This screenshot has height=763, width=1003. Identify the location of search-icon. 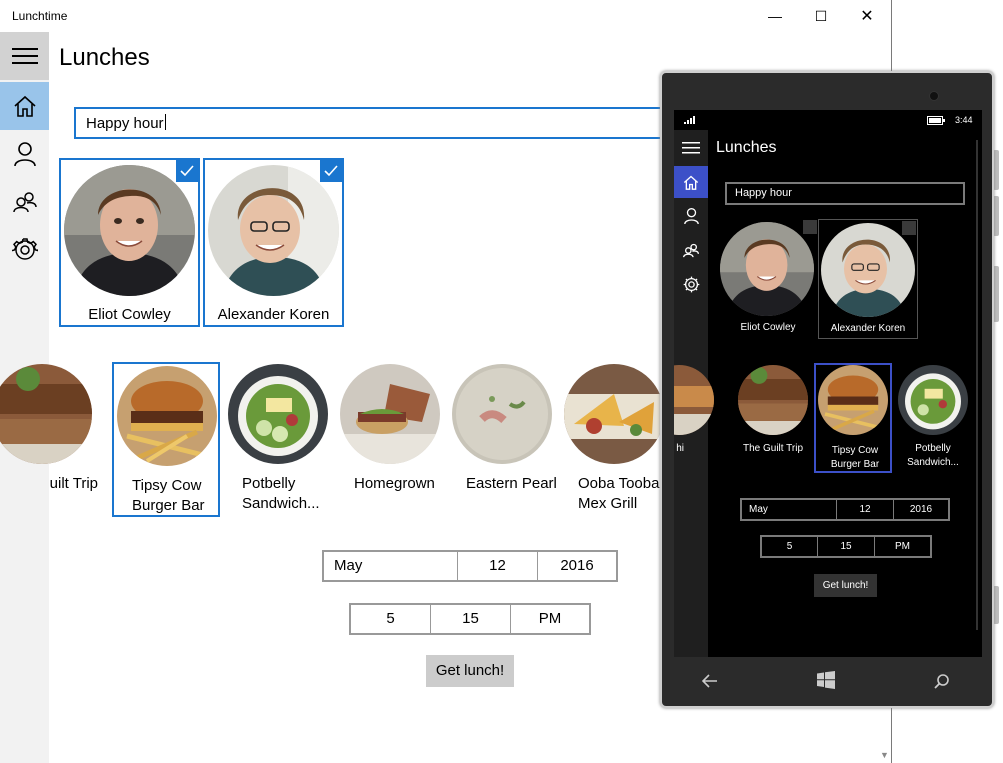
(941, 681).